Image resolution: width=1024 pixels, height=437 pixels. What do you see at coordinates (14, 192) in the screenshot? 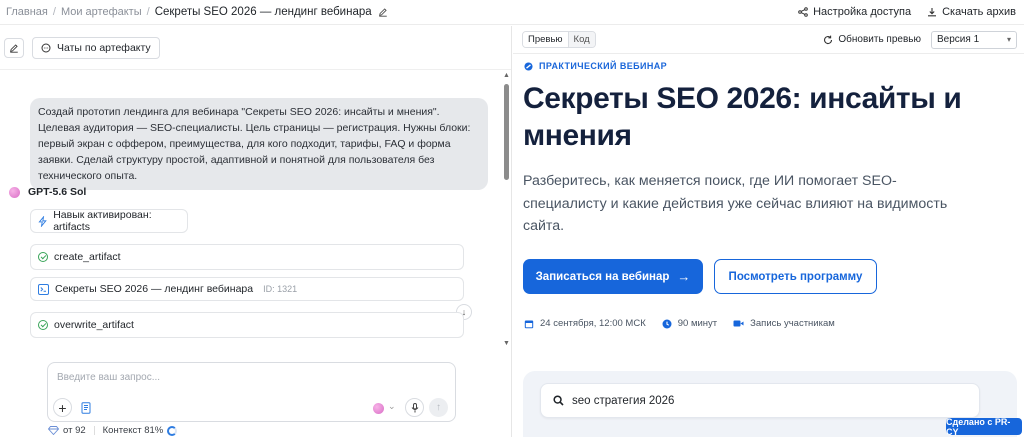
I see `model-avatar` at bounding box center [14, 192].